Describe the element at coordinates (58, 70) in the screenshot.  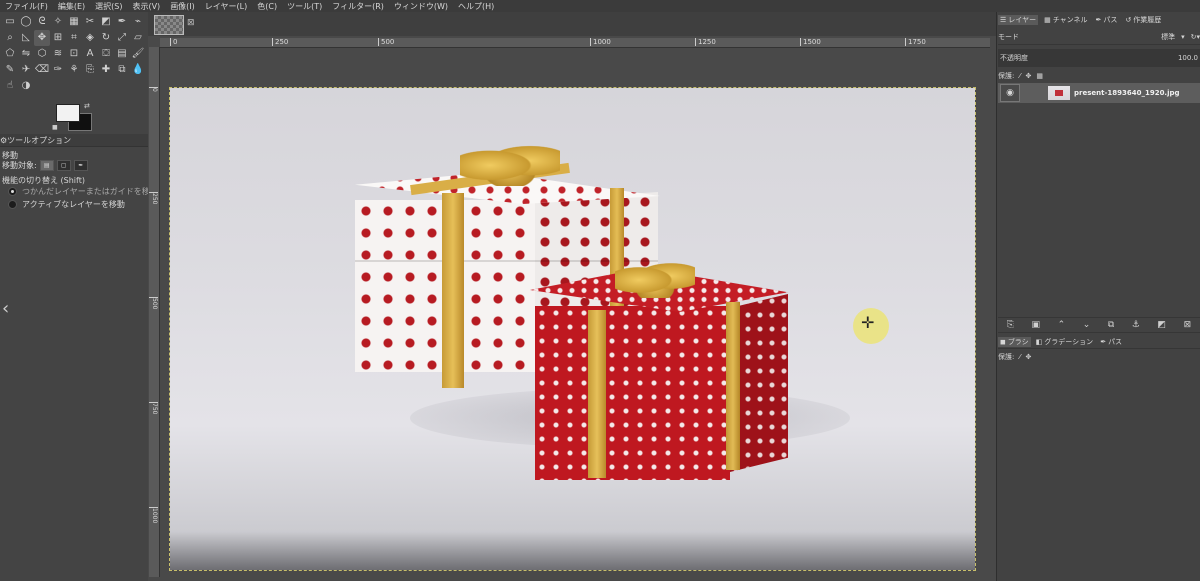
I see `ink-icon: ✑` at that location.